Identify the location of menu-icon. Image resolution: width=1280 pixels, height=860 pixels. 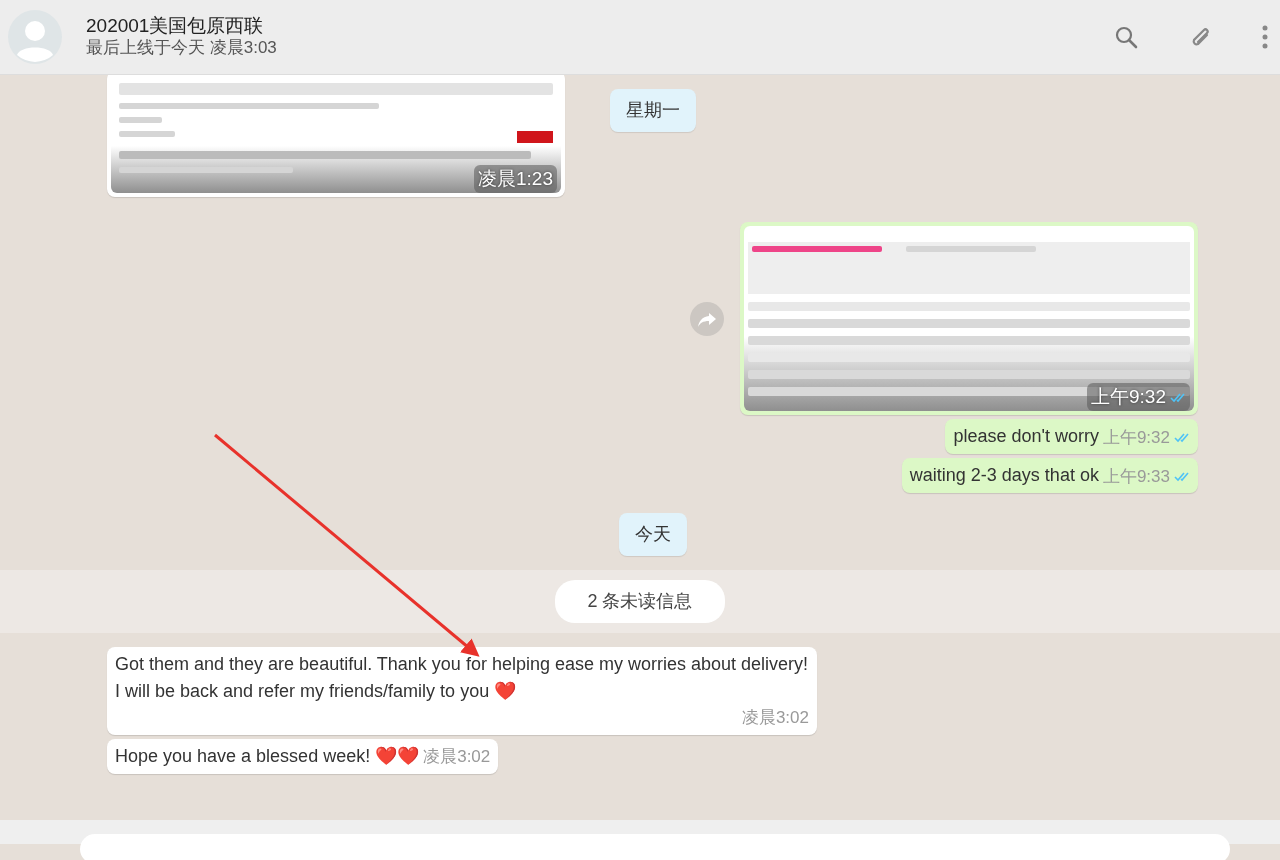
(1265, 37).